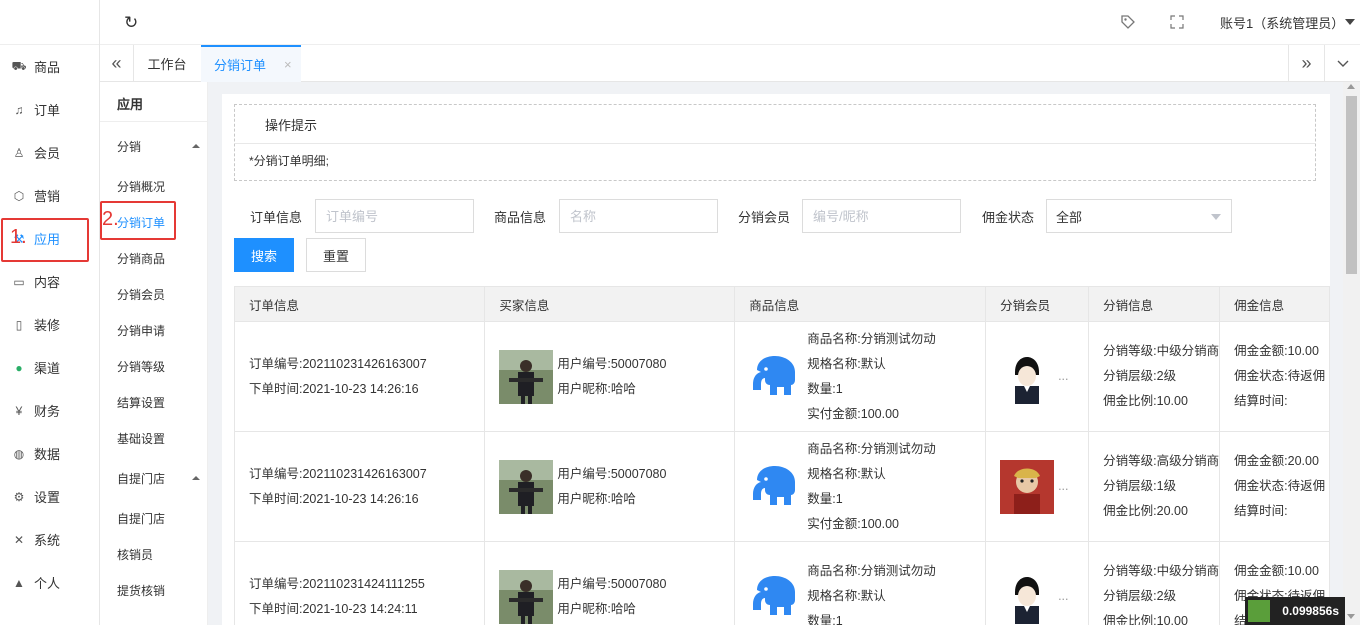  Describe the element at coordinates (359, 304) in the screenshot. I see `column-header: 订单信息` at that location.